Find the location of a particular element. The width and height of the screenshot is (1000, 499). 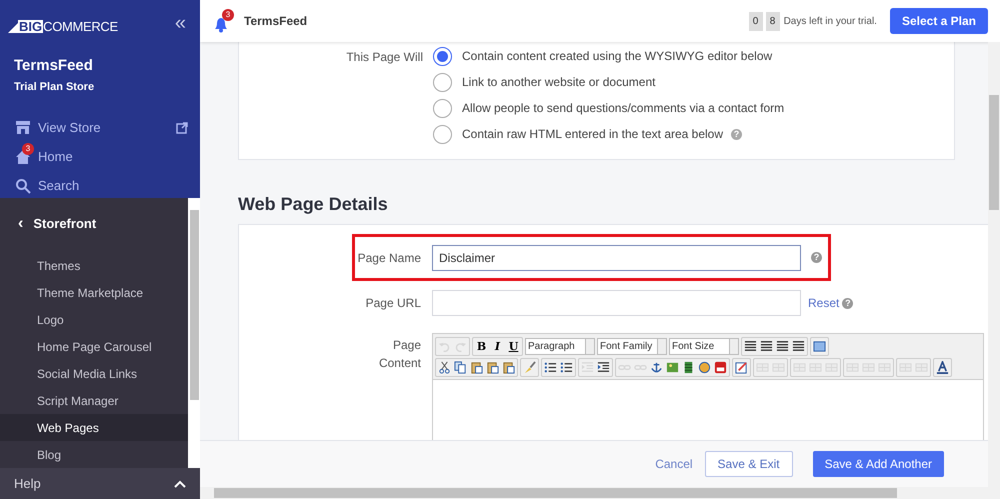

field-label: Page Content is located at coordinates (399, 354).